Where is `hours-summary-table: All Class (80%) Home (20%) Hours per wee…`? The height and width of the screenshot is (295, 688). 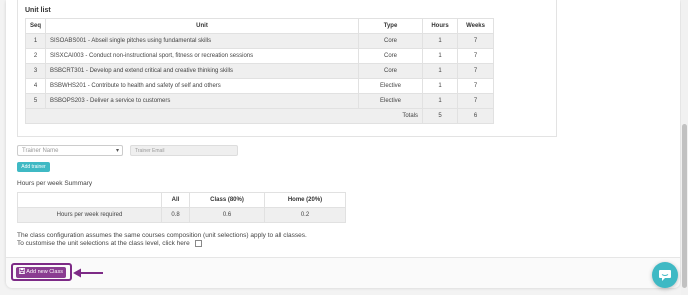 hours-summary-table: All Class (80%) Home (20%) Hours per wee… is located at coordinates (181, 207).